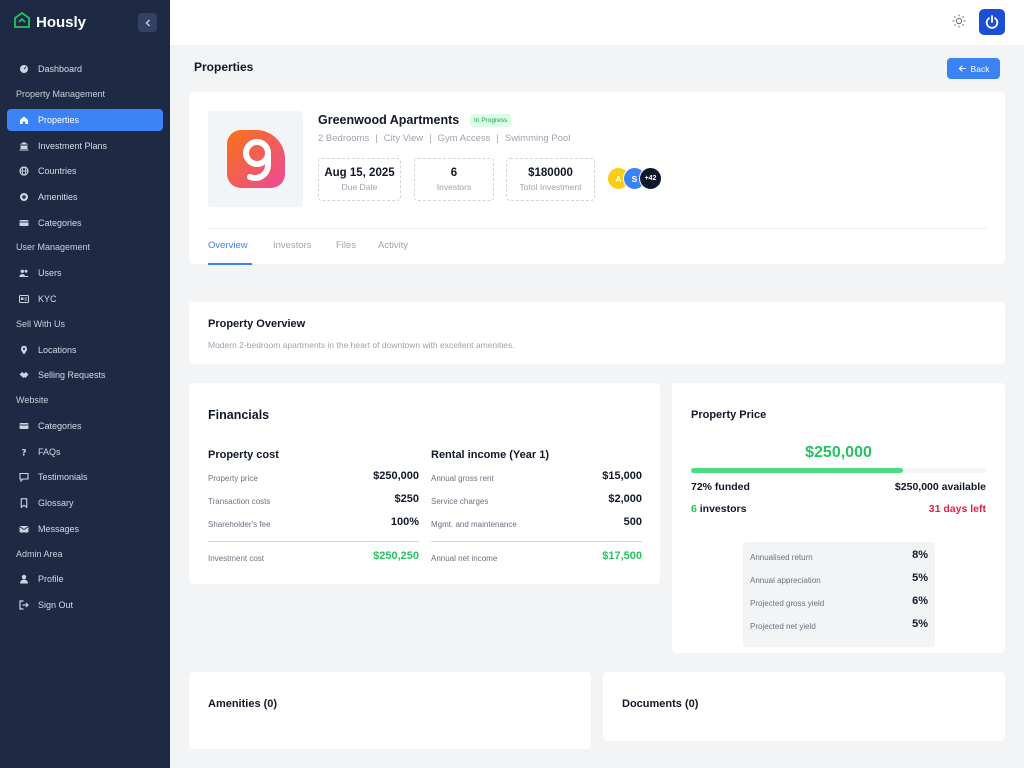 The image size is (1024, 768). What do you see at coordinates (787, 603) in the screenshot?
I see `yield-label: Projected gross yield` at bounding box center [787, 603].